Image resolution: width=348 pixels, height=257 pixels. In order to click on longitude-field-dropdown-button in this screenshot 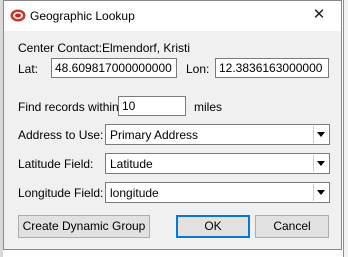, I will do `click(320, 192)`.